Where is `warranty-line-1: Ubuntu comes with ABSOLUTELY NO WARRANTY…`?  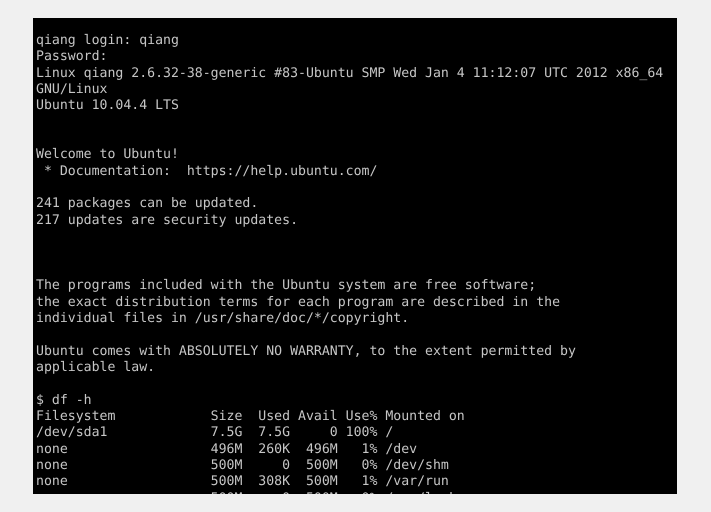
warranty-line-1: Ubuntu comes with ABSOLUTELY NO WARRANTY… is located at coordinates (306, 351).